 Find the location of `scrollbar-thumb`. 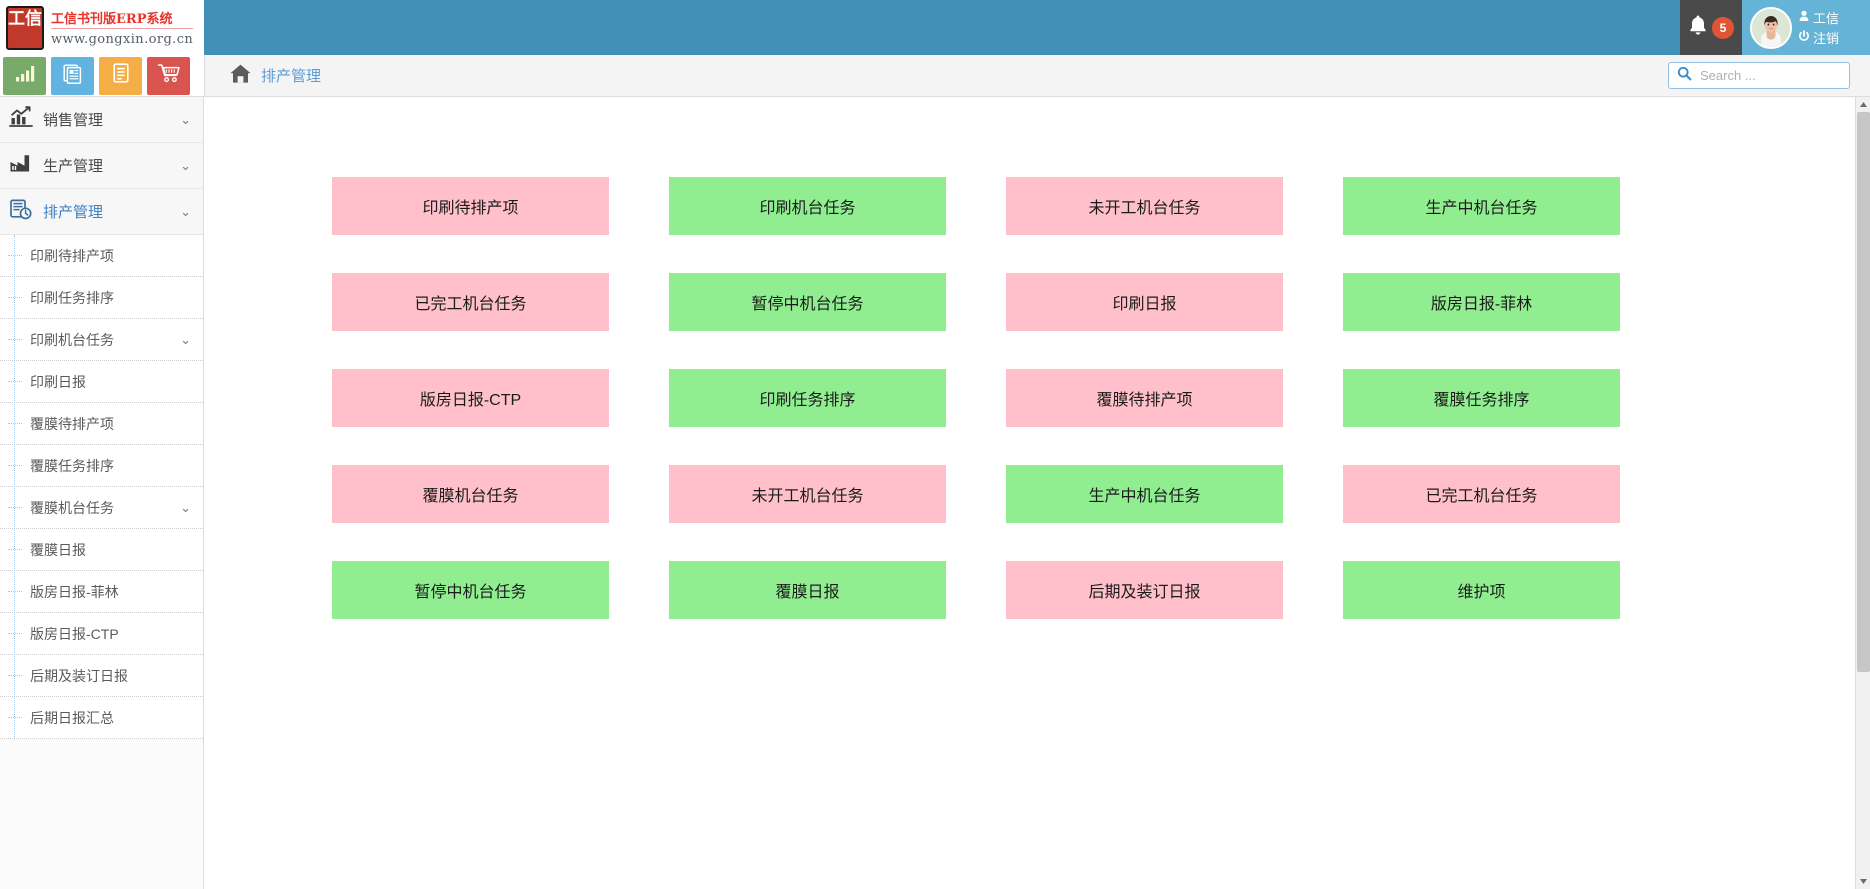

scrollbar-thumb is located at coordinates (1863, 392).